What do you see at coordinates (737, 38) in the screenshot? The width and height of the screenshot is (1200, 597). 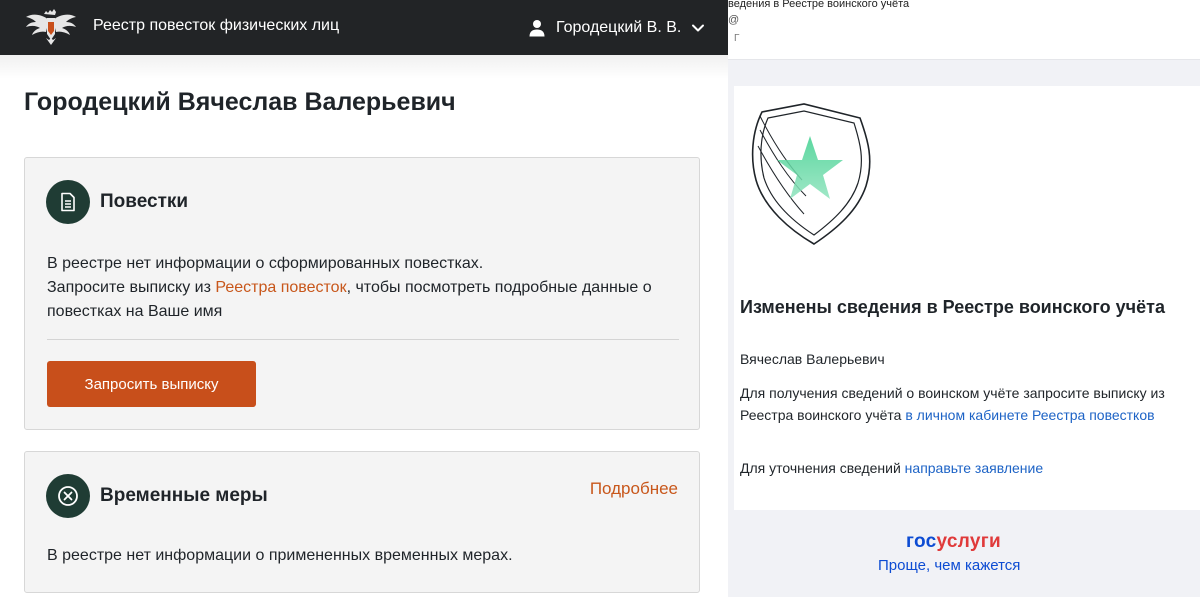 I see `email-from: Г` at bounding box center [737, 38].